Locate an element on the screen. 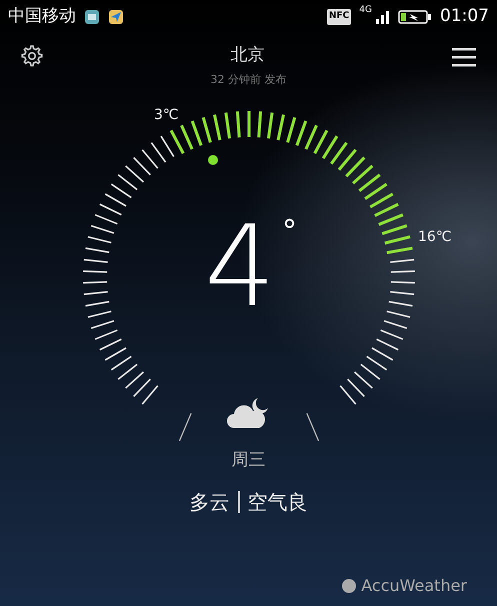  current-temperature-dot is located at coordinates (213, 159).